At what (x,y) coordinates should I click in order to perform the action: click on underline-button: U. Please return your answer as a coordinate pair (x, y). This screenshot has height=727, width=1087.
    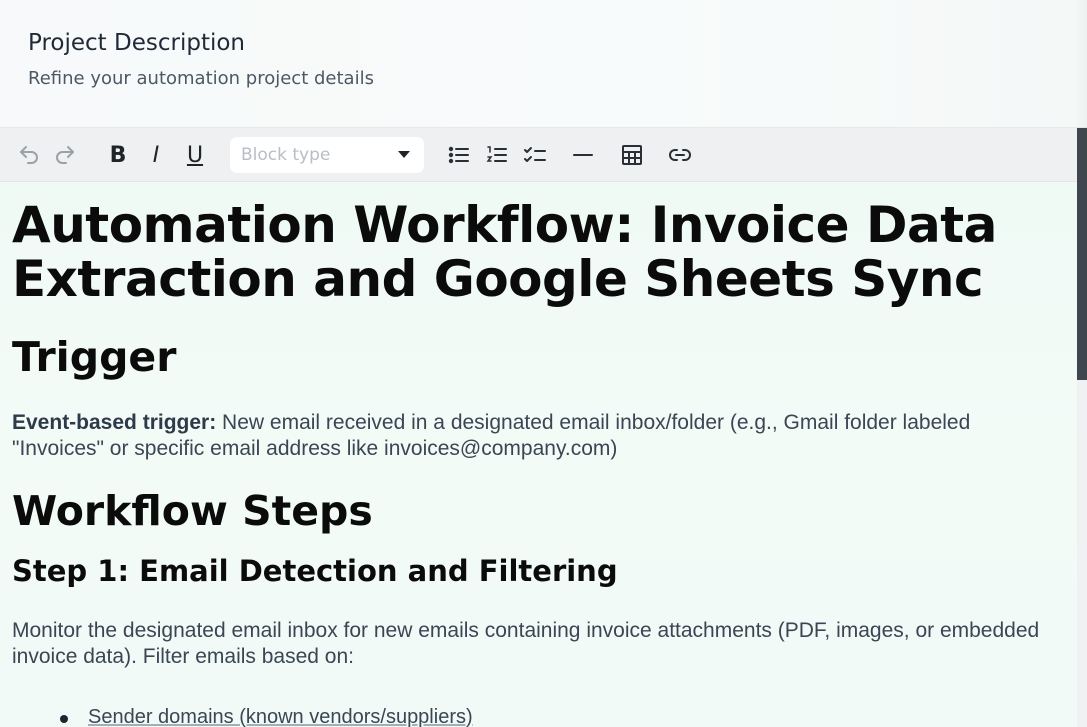
    Looking at the image, I should click on (195, 155).